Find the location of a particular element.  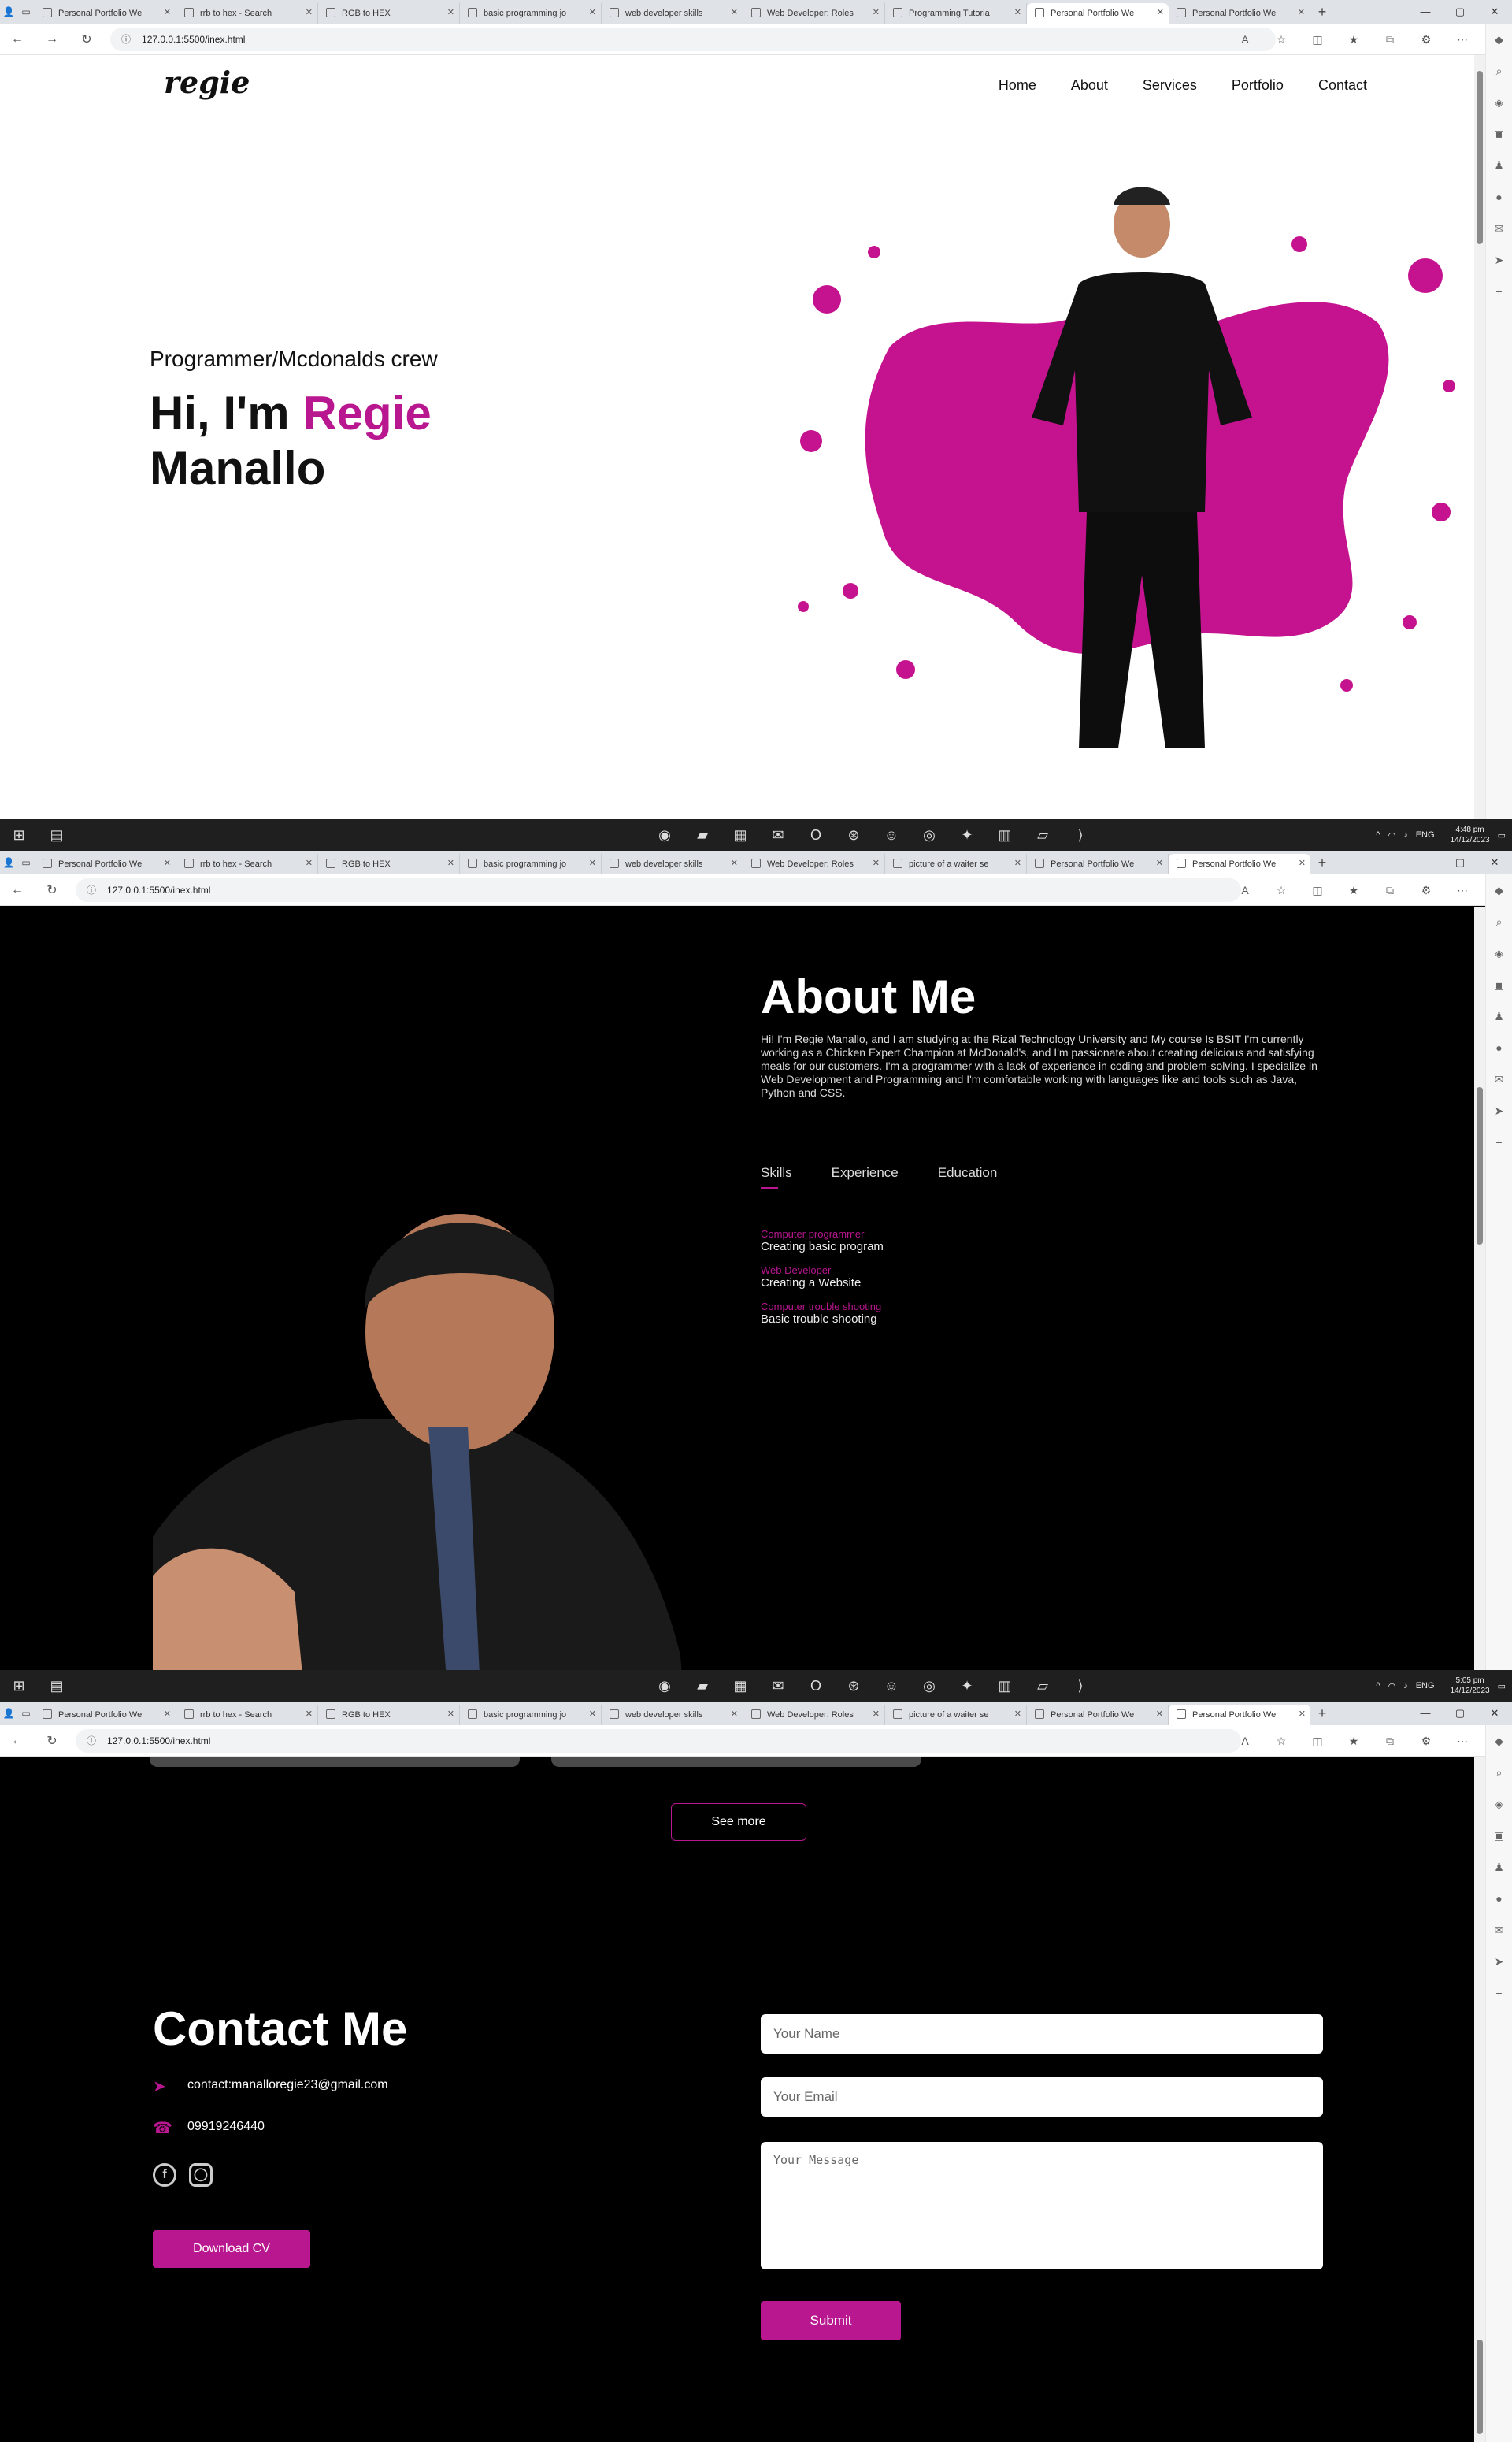

outlook-icon: ✉ is located at coordinates (1499, 228).